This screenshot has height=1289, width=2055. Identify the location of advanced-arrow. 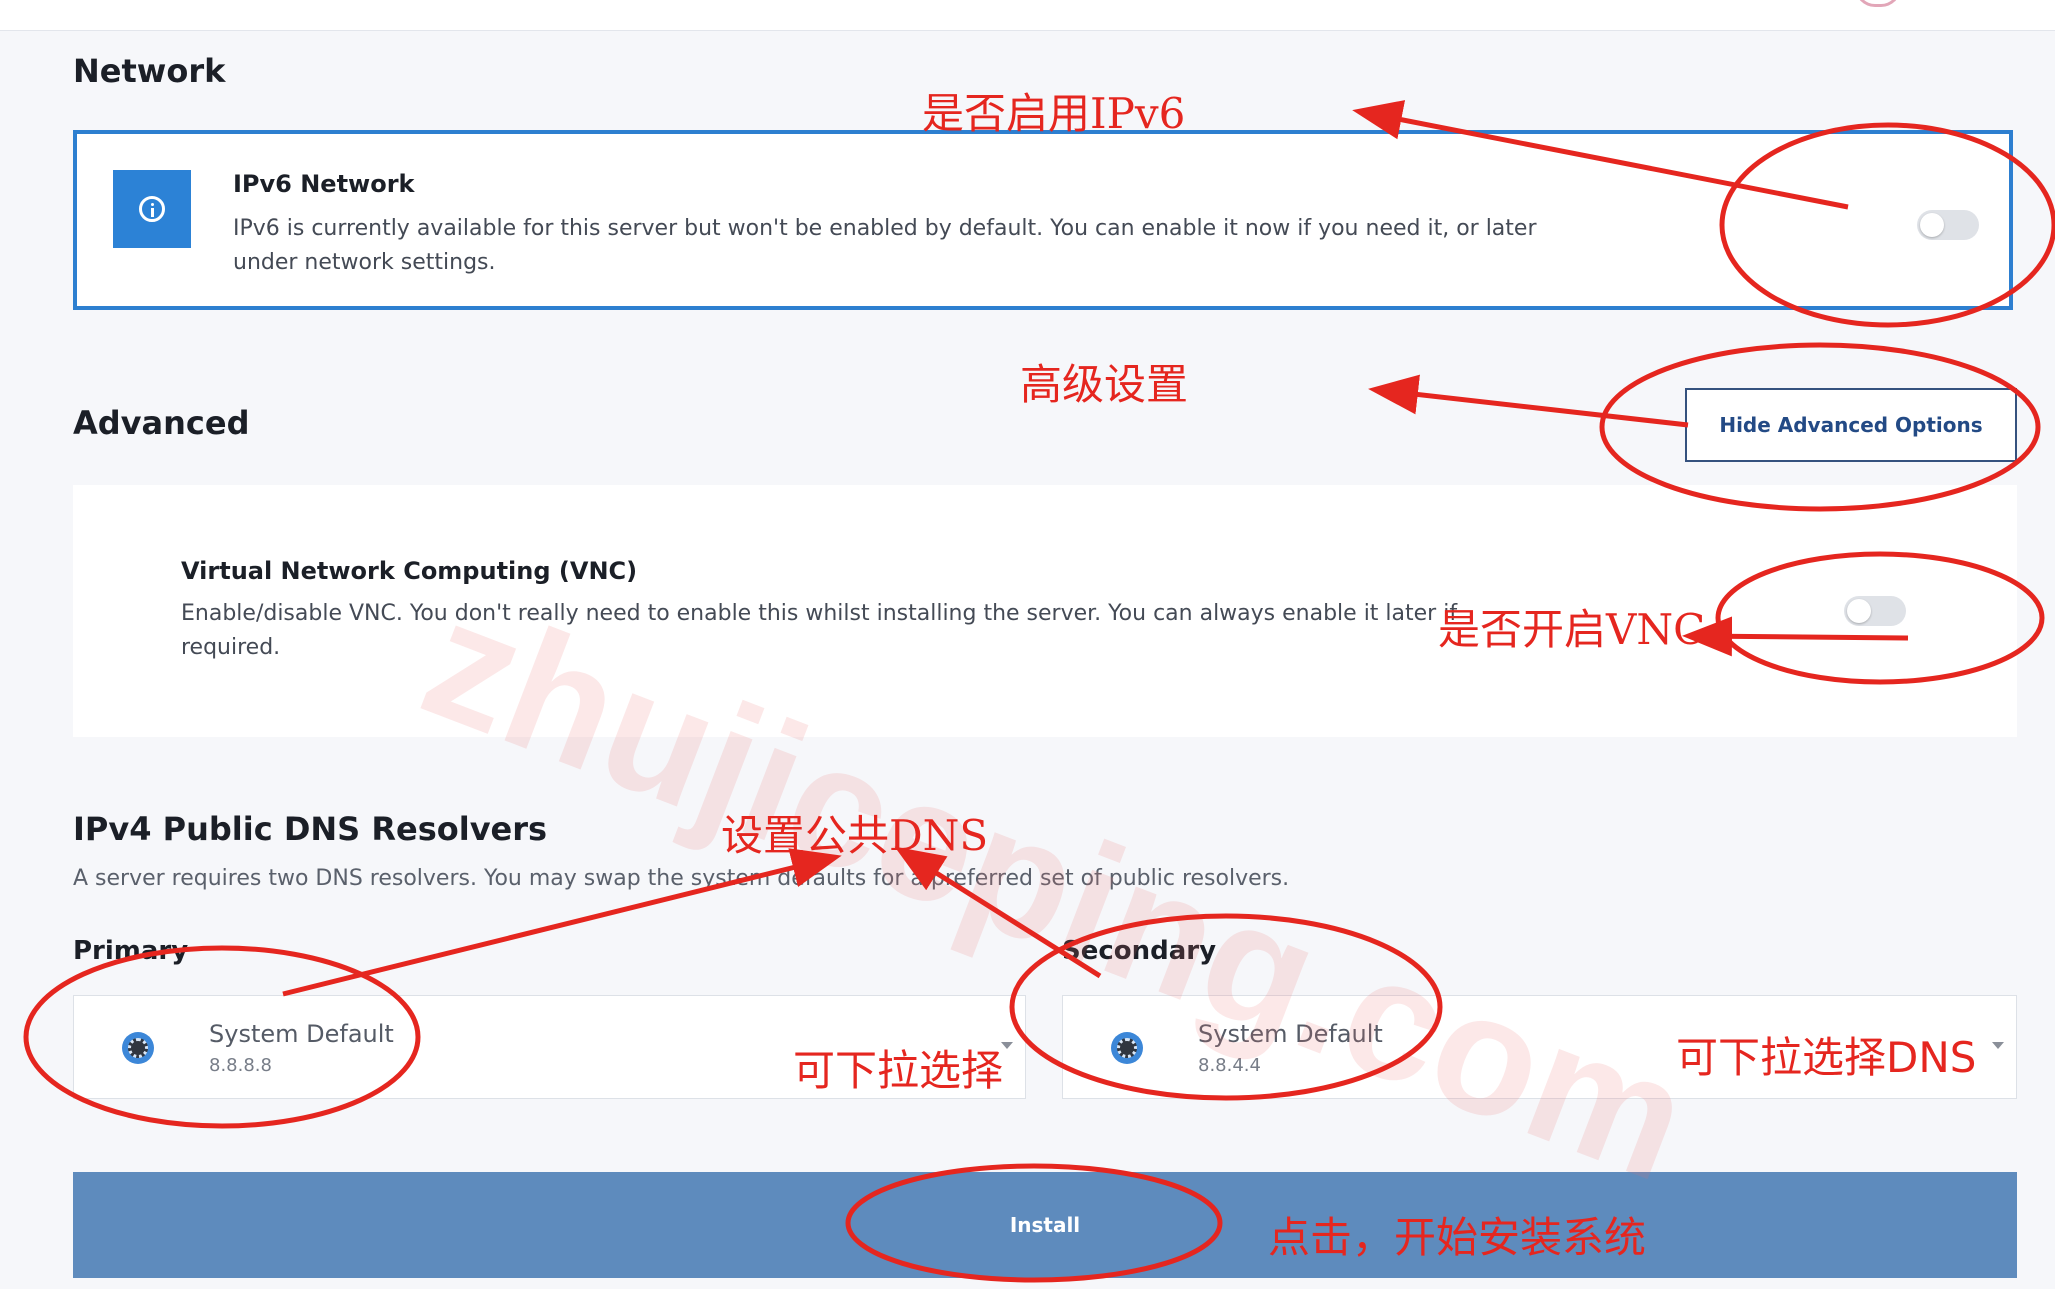
(1528, 401).